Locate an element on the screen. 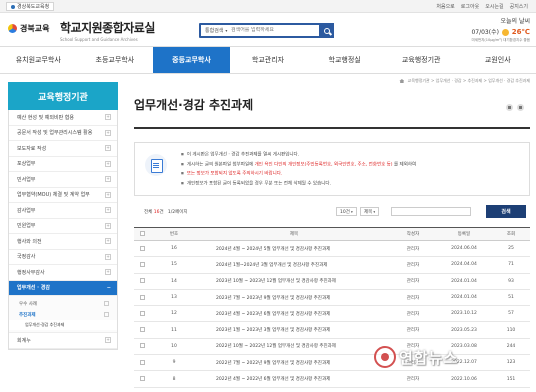 This screenshot has width=536, height=392. link-directions: 오시는길 is located at coordinates (494, 6).